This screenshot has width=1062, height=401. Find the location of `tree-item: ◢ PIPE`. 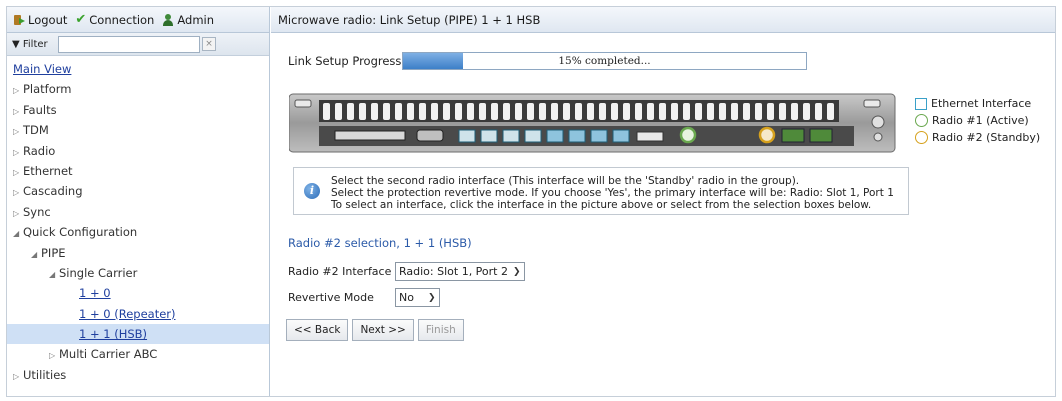

tree-item: ◢ PIPE is located at coordinates (138, 253).